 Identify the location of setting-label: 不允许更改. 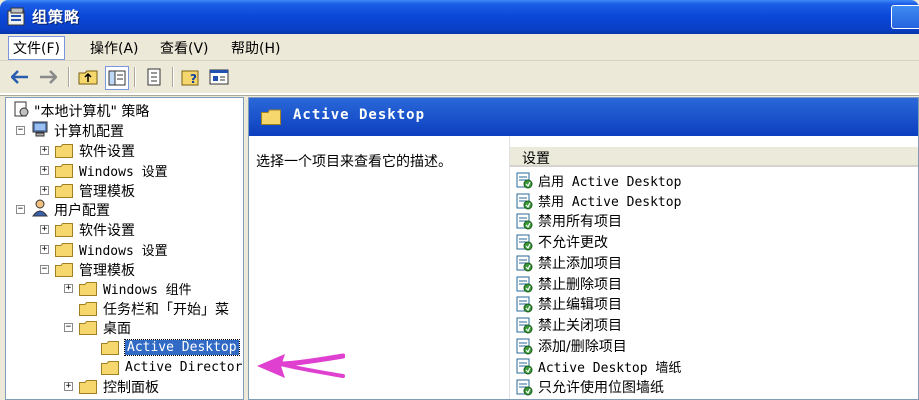
(573, 243).